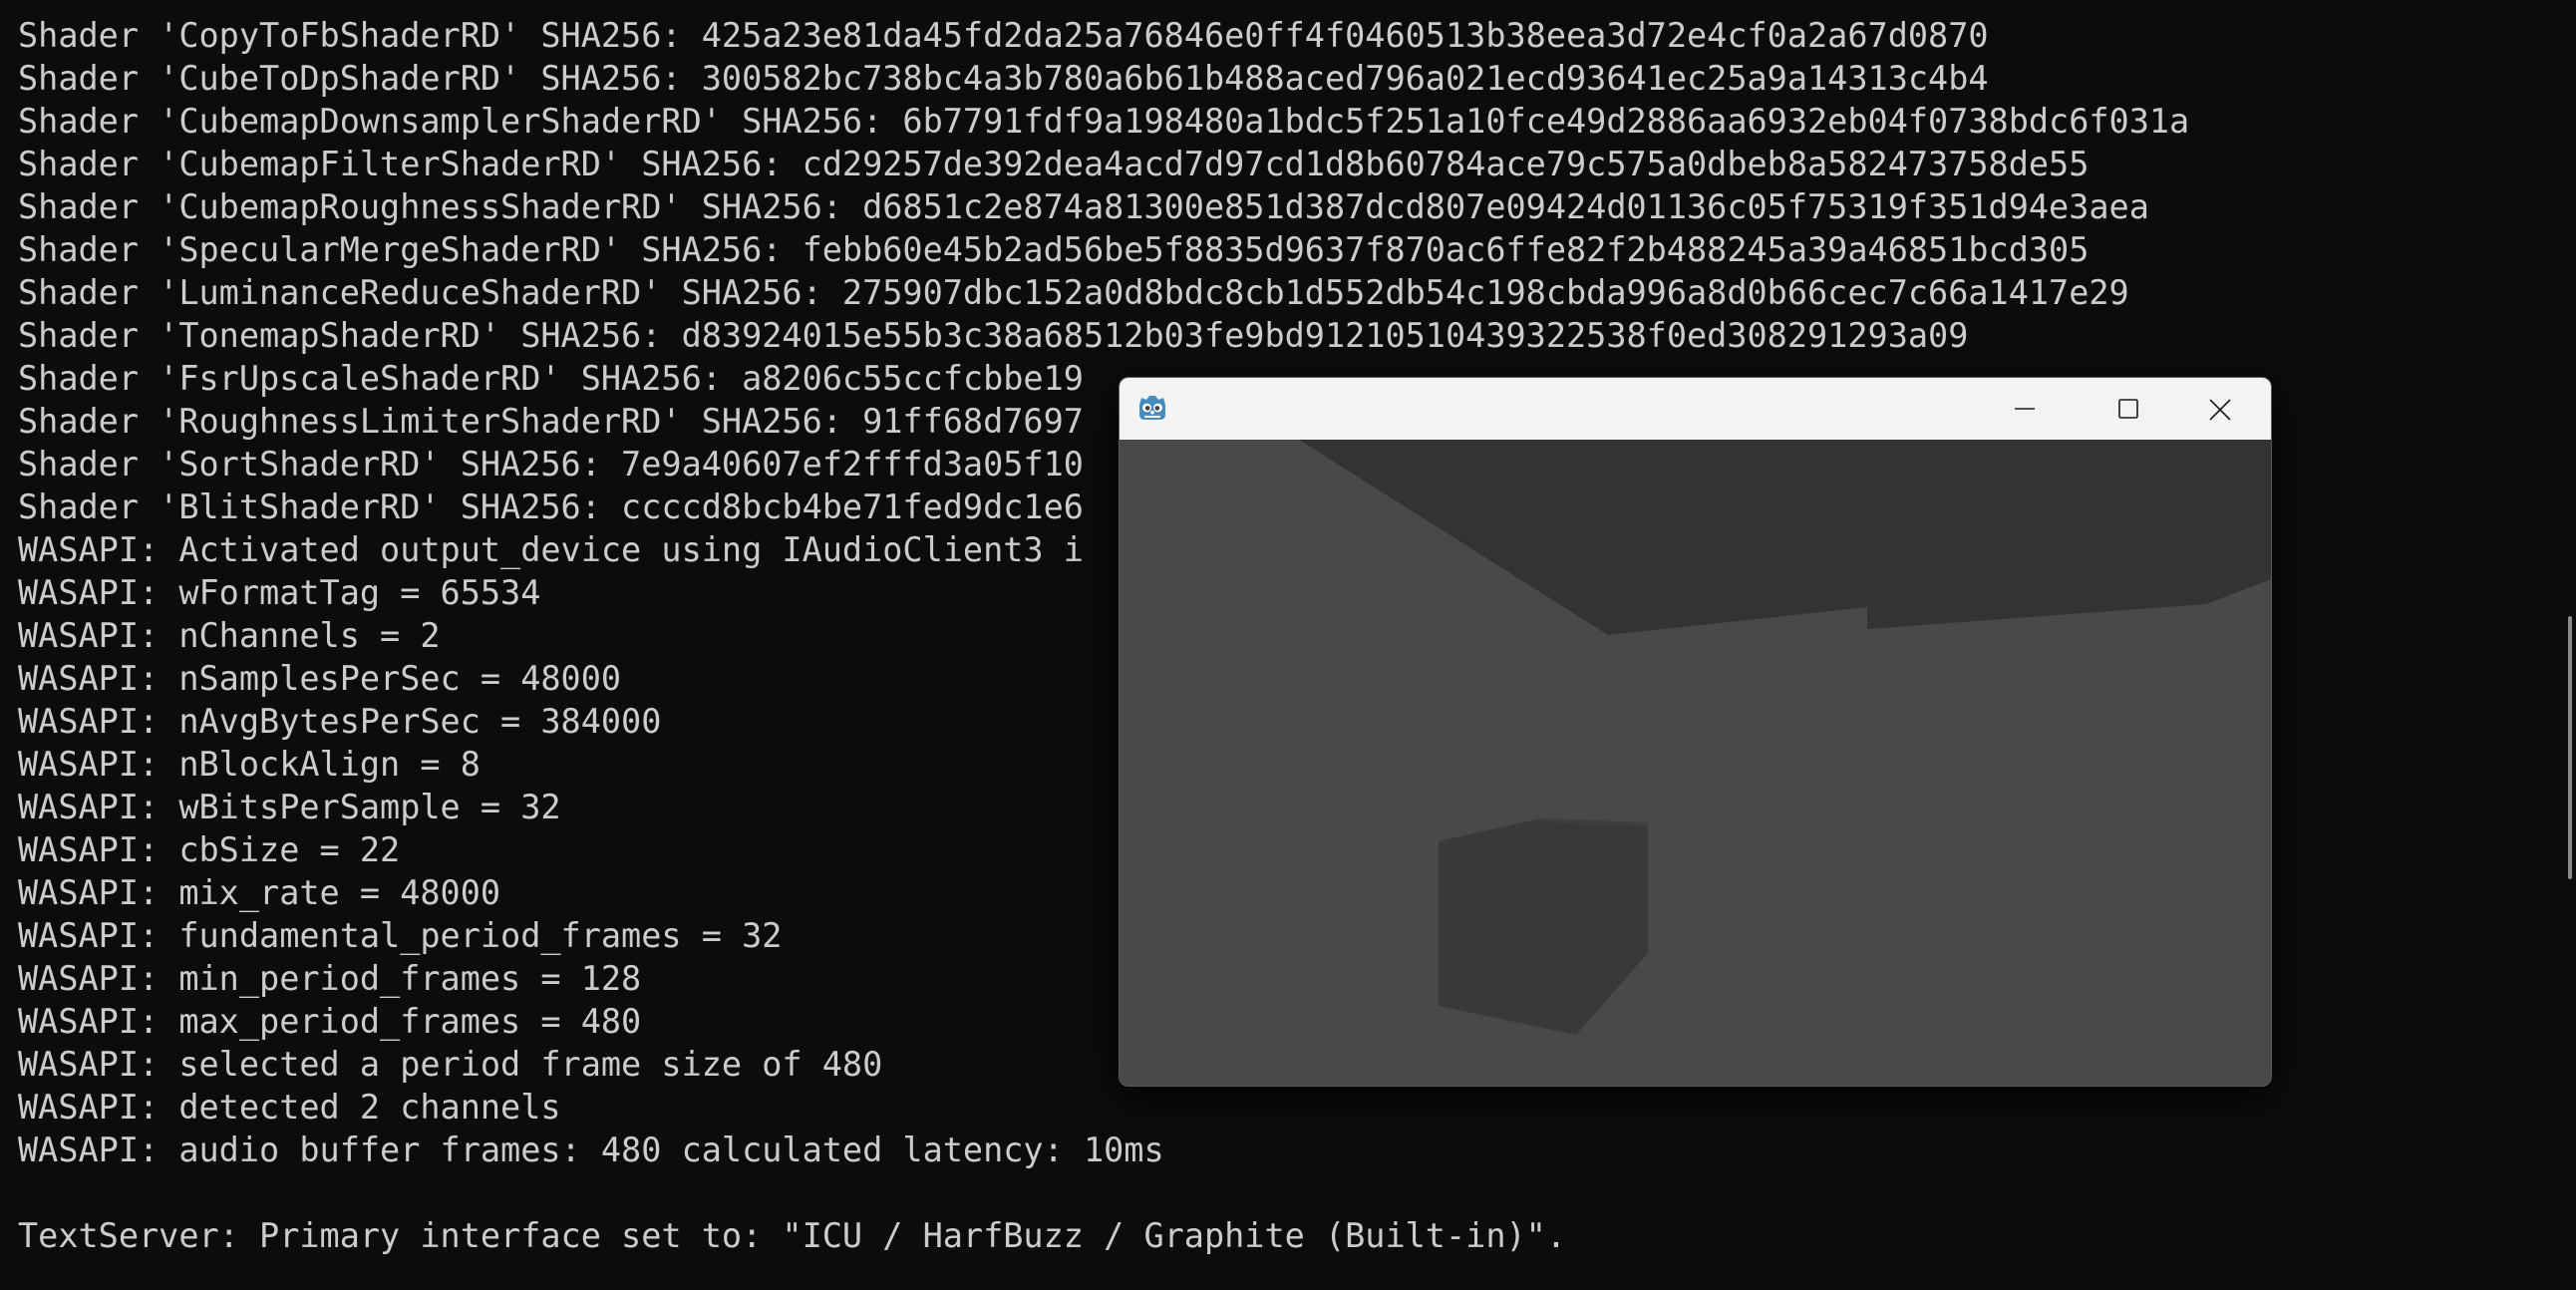 Image resolution: width=2576 pixels, height=1290 pixels. Describe the element at coordinates (2570, 747) in the screenshot. I see `console-scrollbar` at that location.